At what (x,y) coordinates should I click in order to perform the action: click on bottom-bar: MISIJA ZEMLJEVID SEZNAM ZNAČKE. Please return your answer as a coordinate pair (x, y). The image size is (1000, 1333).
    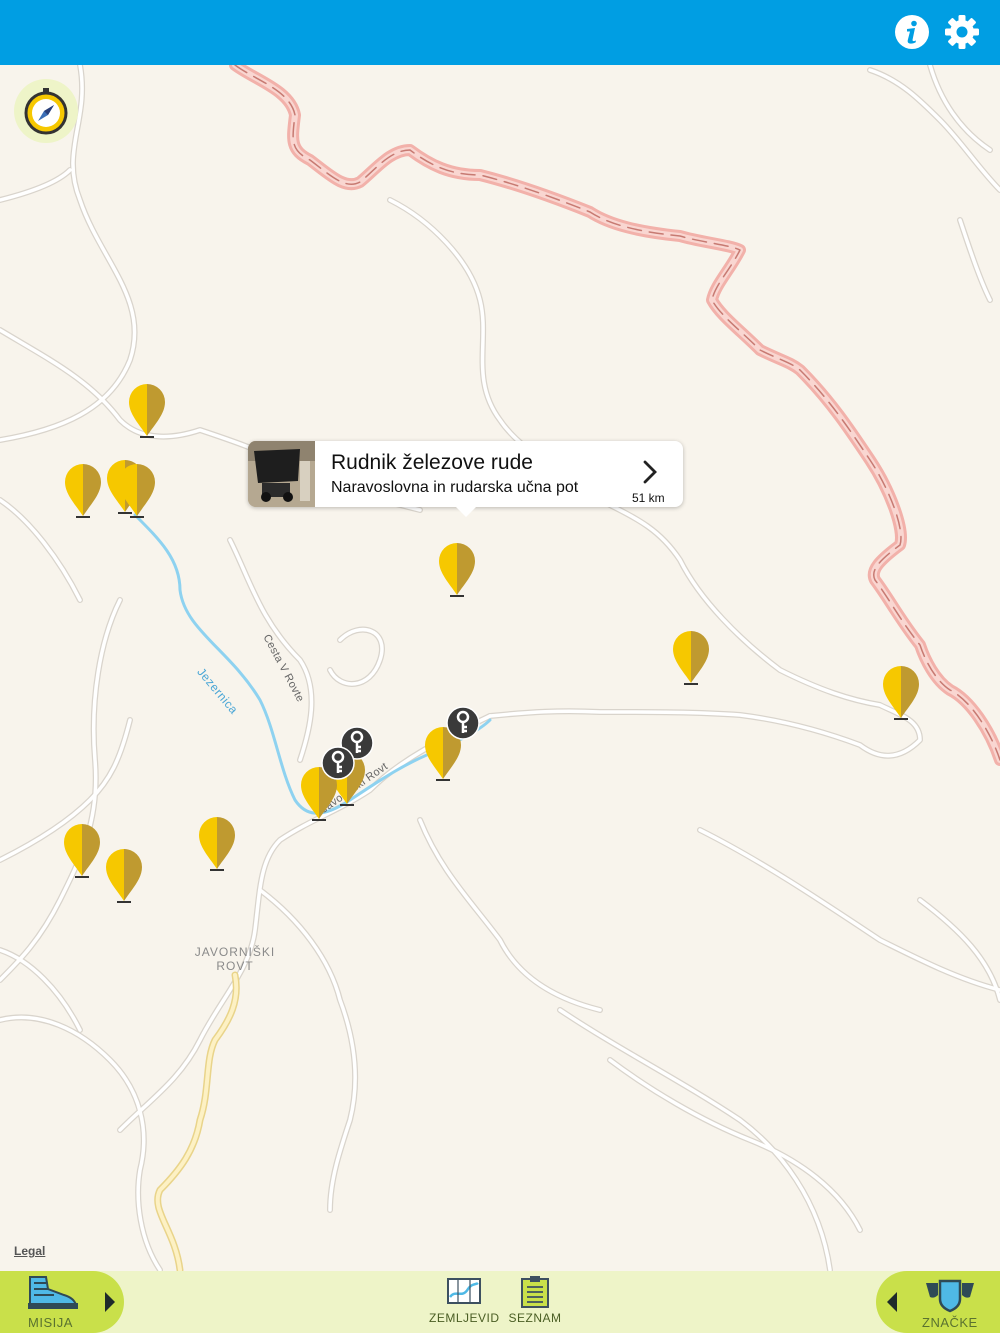
    Looking at the image, I should click on (500, 1302).